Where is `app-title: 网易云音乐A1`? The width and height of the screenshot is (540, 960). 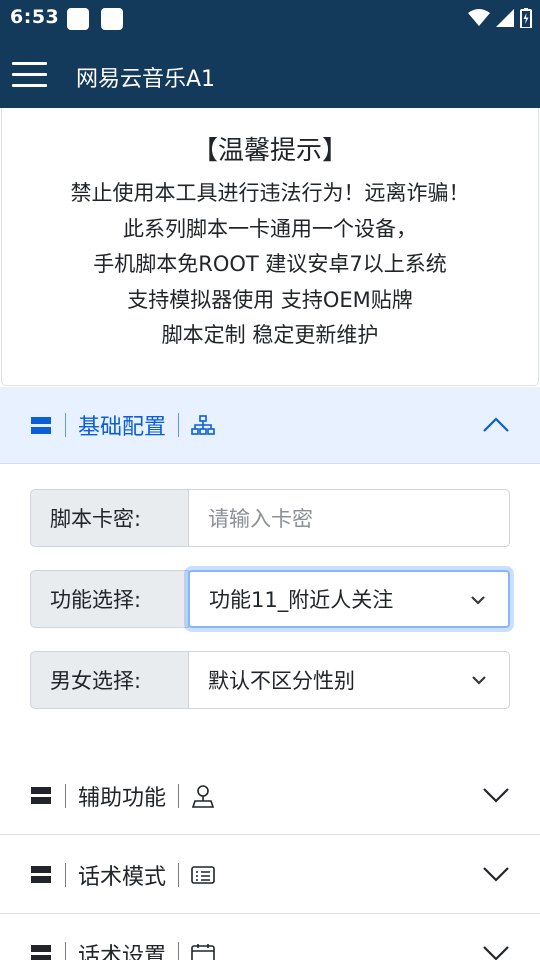
app-title: 网易云音乐A1 is located at coordinates (146, 79).